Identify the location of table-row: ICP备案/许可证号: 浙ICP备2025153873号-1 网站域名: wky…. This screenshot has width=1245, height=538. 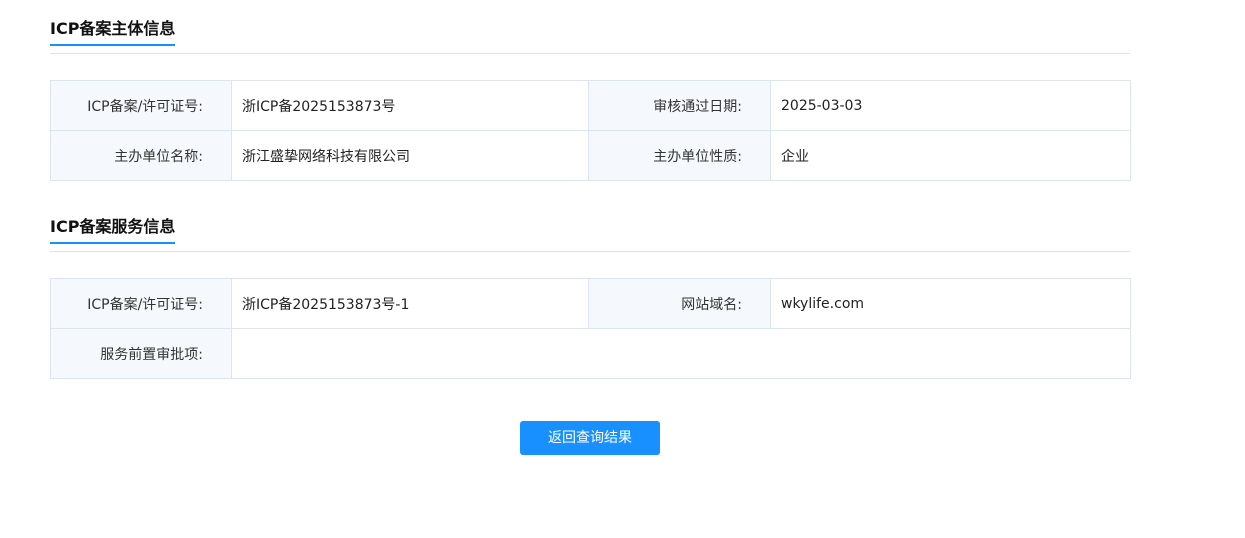
(590, 303).